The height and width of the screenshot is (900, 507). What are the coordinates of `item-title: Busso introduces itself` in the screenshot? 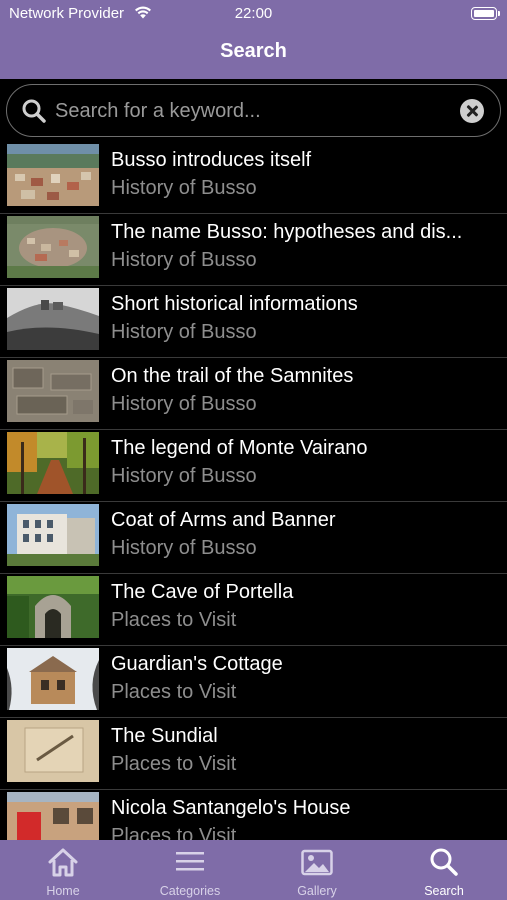 It's located at (211, 160).